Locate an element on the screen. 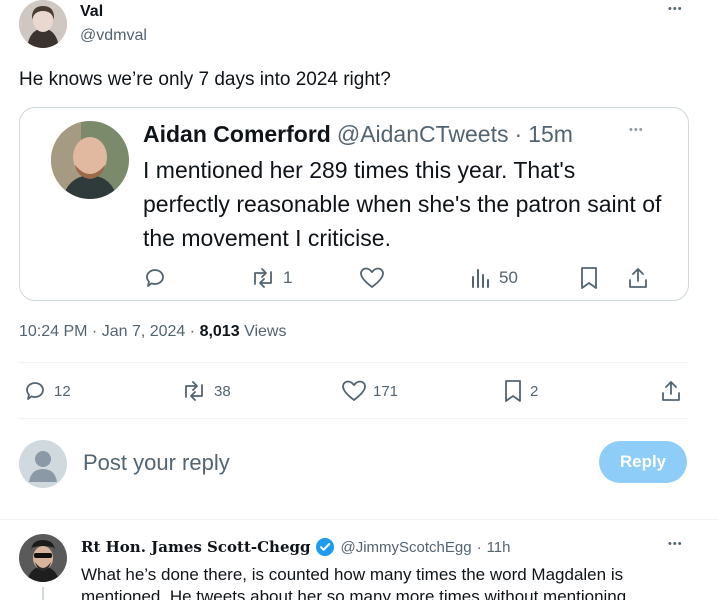 The width and height of the screenshot is (718, 600). retweet-count: 38 is located at coordinates (222, 391).